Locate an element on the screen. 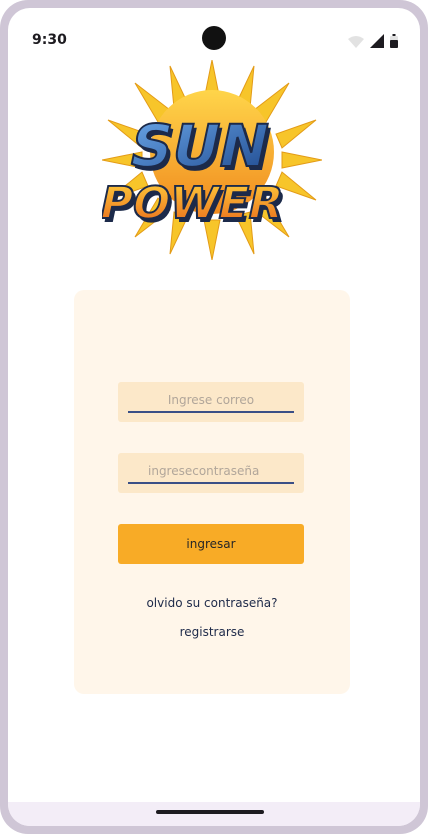 The image size is (428, 834). logo-power-text: POWER is located at coordinates (195, 203).